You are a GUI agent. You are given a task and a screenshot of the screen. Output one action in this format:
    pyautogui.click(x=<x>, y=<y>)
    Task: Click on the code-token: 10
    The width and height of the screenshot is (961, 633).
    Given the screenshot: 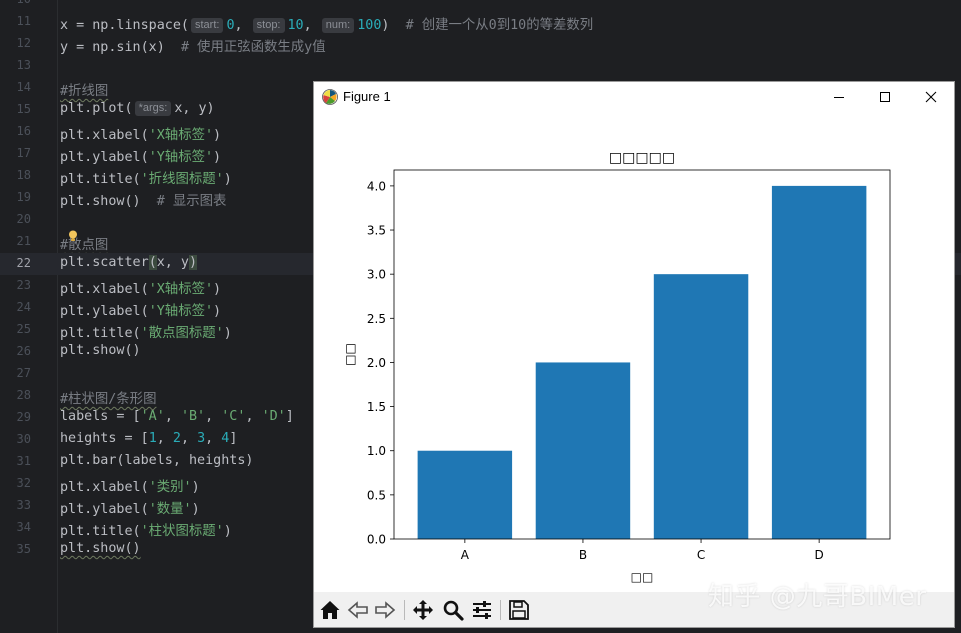 What is the action you would take?
    pyautogui.click(x=295, y=25)
    